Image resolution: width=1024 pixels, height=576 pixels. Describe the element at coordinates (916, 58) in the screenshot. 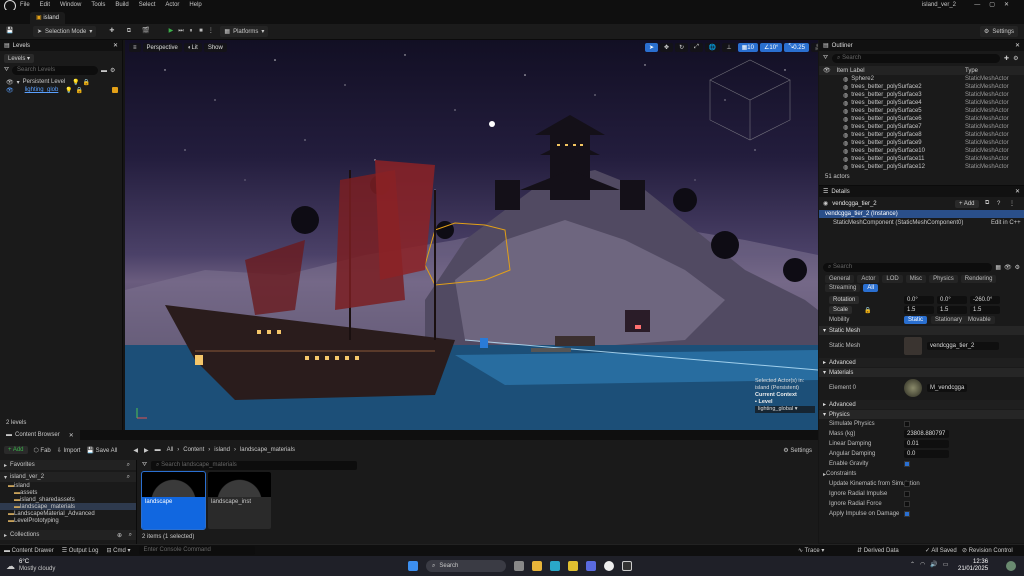

I see `outliner-search-input: ⌕ Search` at that location.